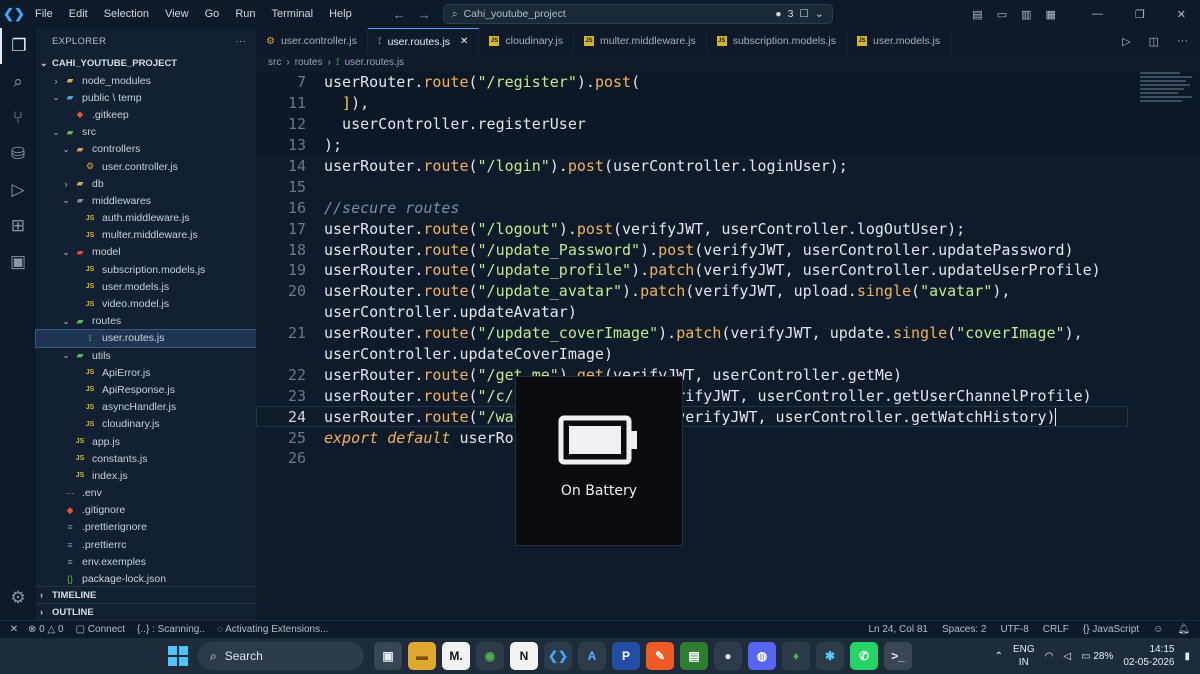 This screenshot has height=674, width=1200. Describe the element at coordinates (456, 656) in the screenshot. I see `medium-icon: M.` at that location.